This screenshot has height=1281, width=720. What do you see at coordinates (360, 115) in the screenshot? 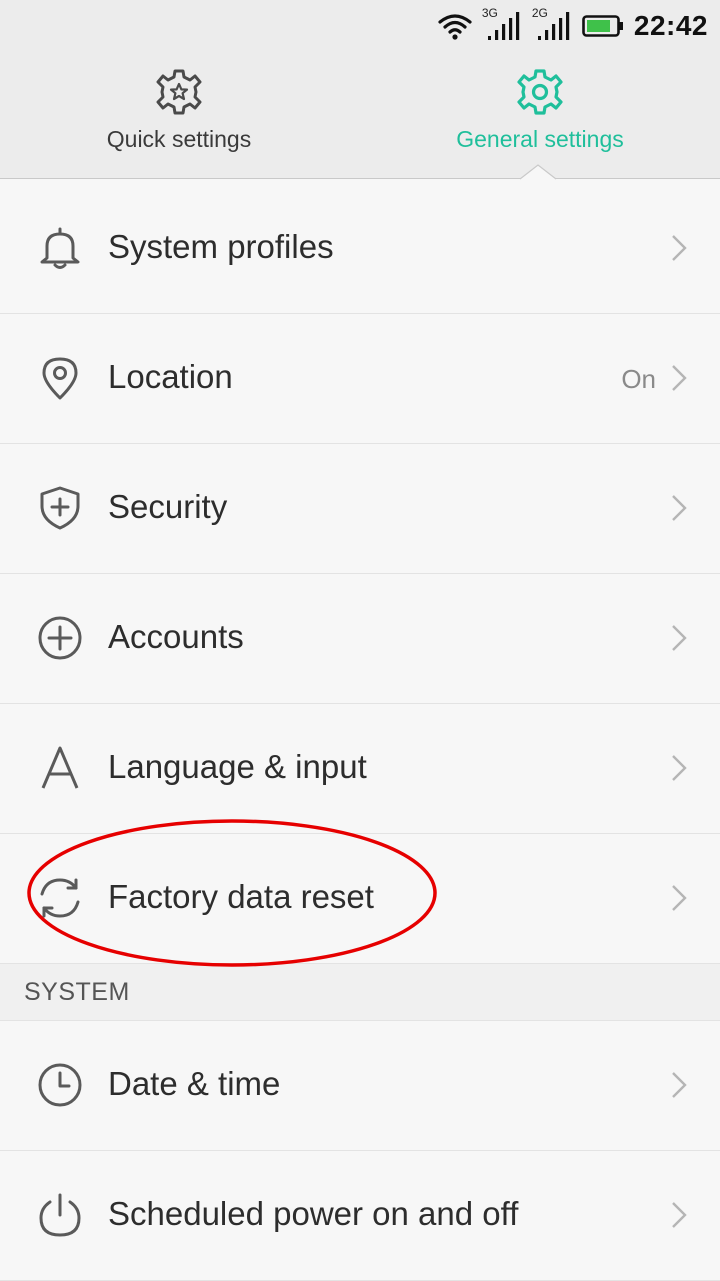
I see `settings-header: Quick settings General settings` at bounding box center [360, 115].